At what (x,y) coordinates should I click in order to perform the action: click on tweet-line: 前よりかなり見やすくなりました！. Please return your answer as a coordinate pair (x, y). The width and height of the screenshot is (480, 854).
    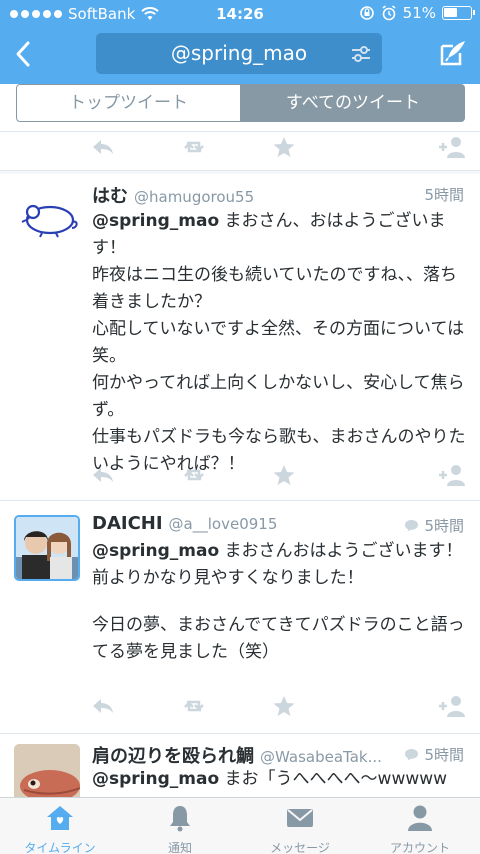
    Looking at the image, I should click on (228, 578).